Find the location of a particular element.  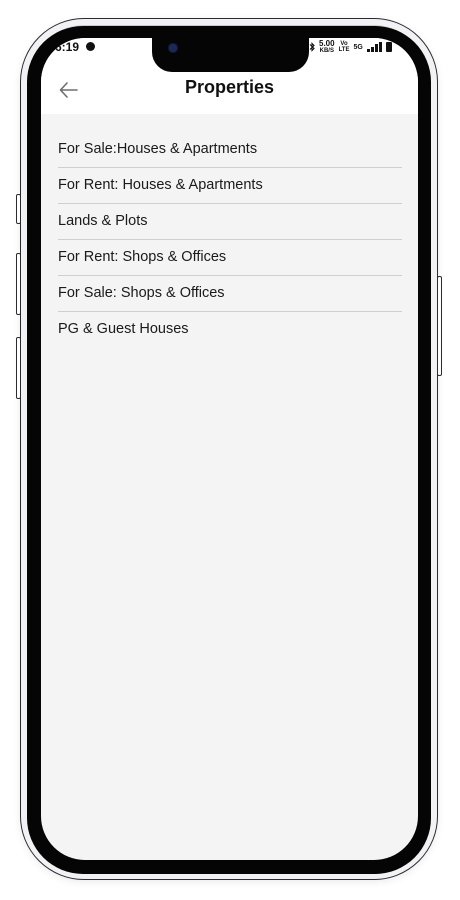

power-button is located at coordinates (439, 326).